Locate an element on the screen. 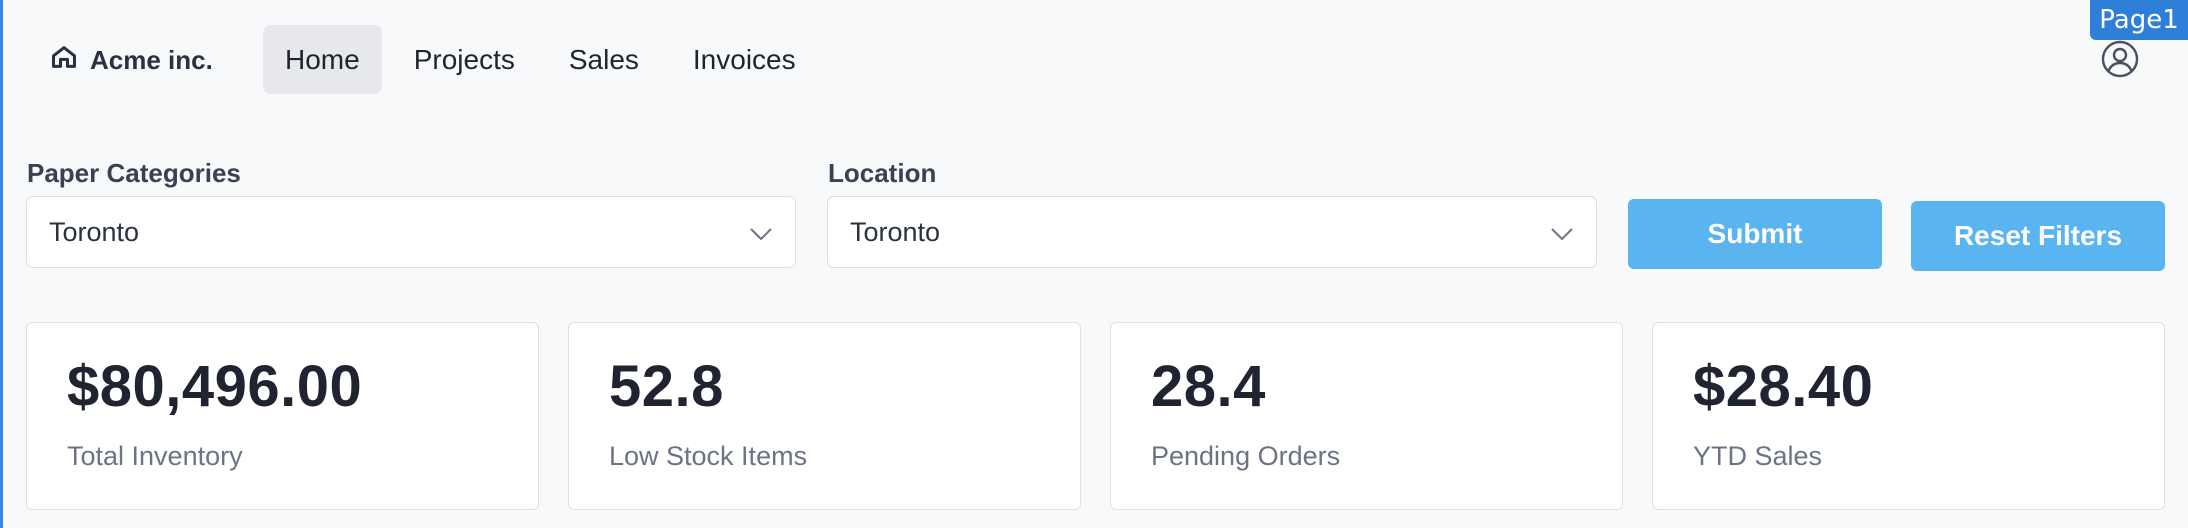  nav-item-sales: Sales is located at coordinates (604, 59).